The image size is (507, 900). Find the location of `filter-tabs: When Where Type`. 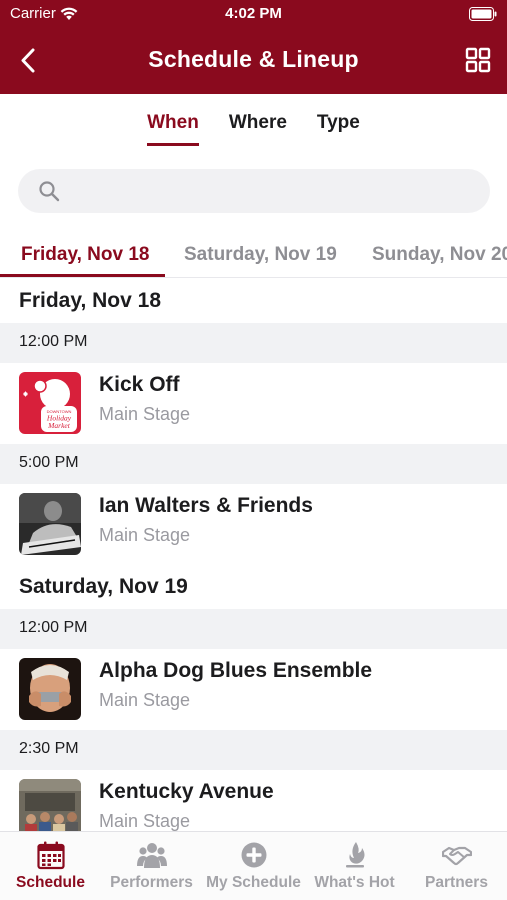

filter-tabs: When Where Type is located at coordinates (253, 128).